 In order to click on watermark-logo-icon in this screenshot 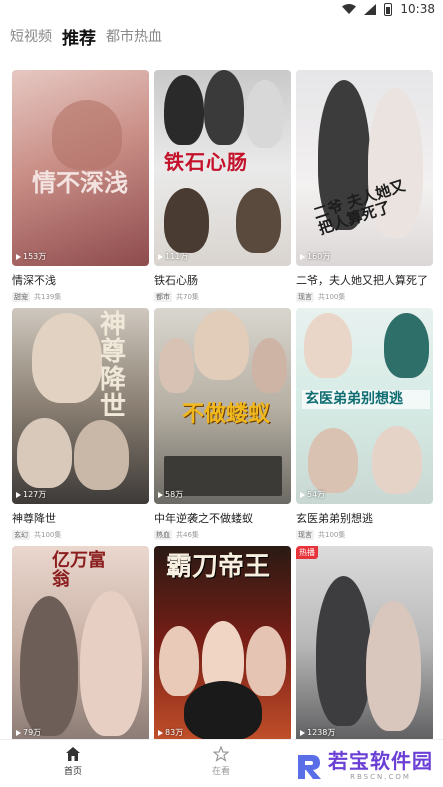, I will do `click(309, 767)`.